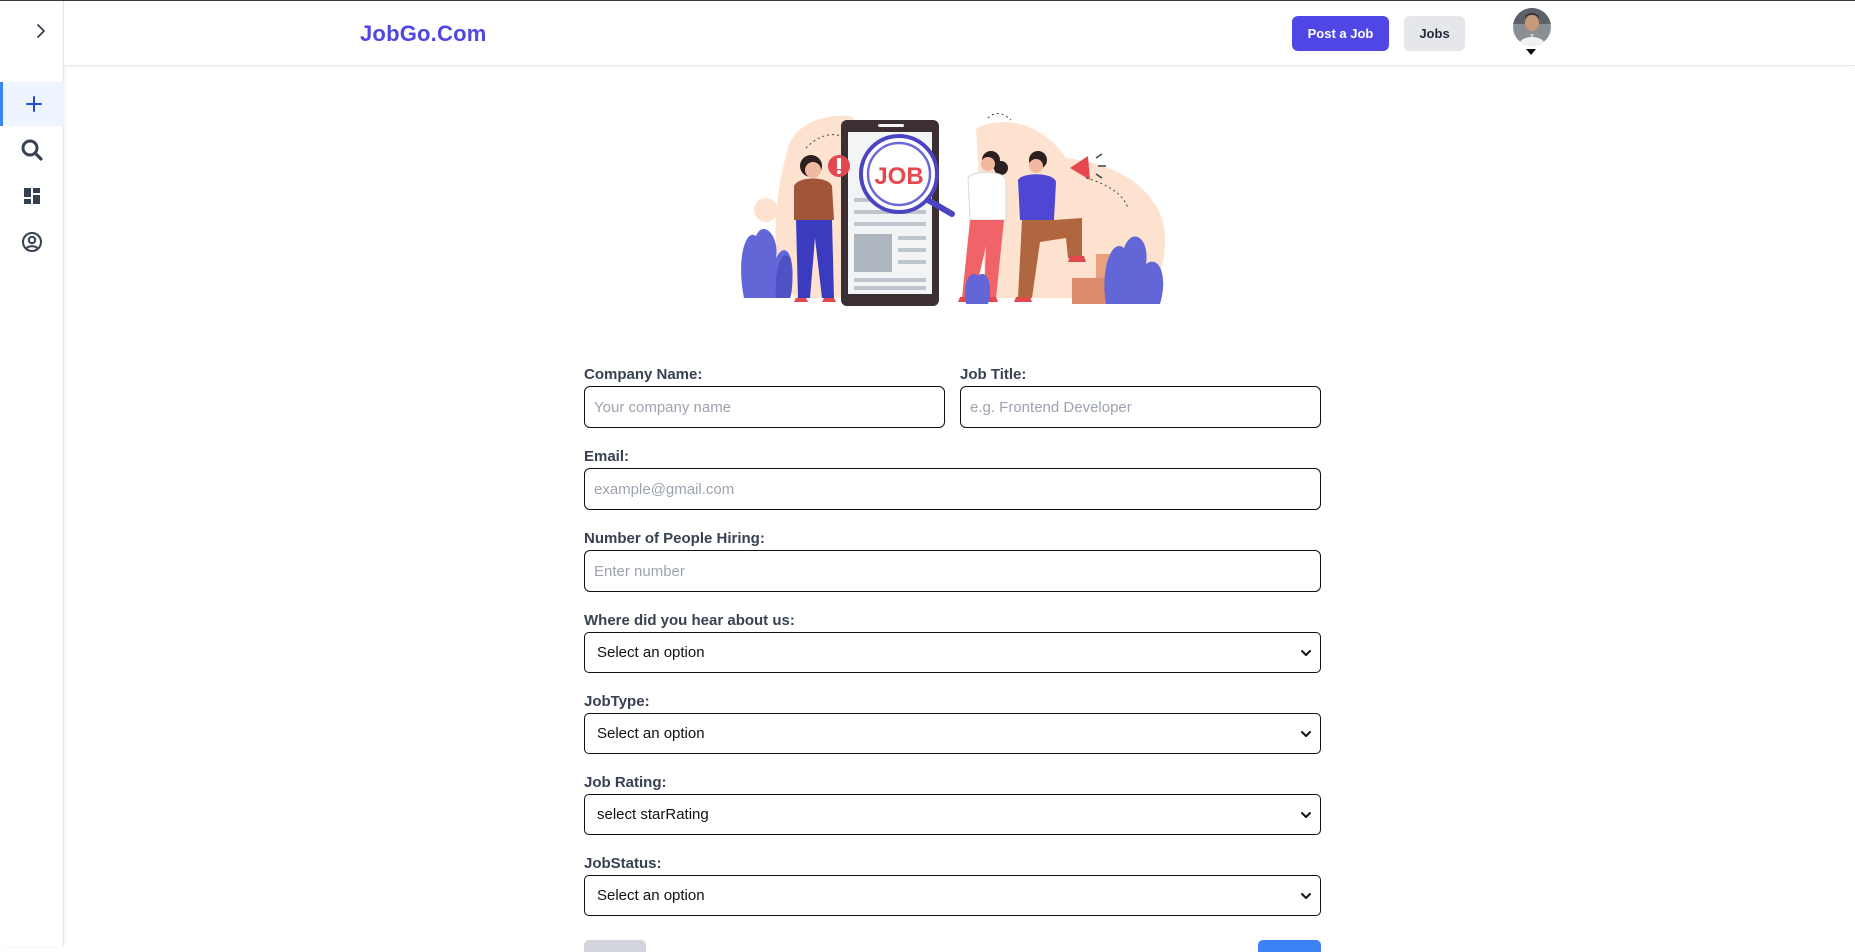 This screenshot has width=1855, height=952. I want to click on job-status-selected: Select an option, so click(651, 895).